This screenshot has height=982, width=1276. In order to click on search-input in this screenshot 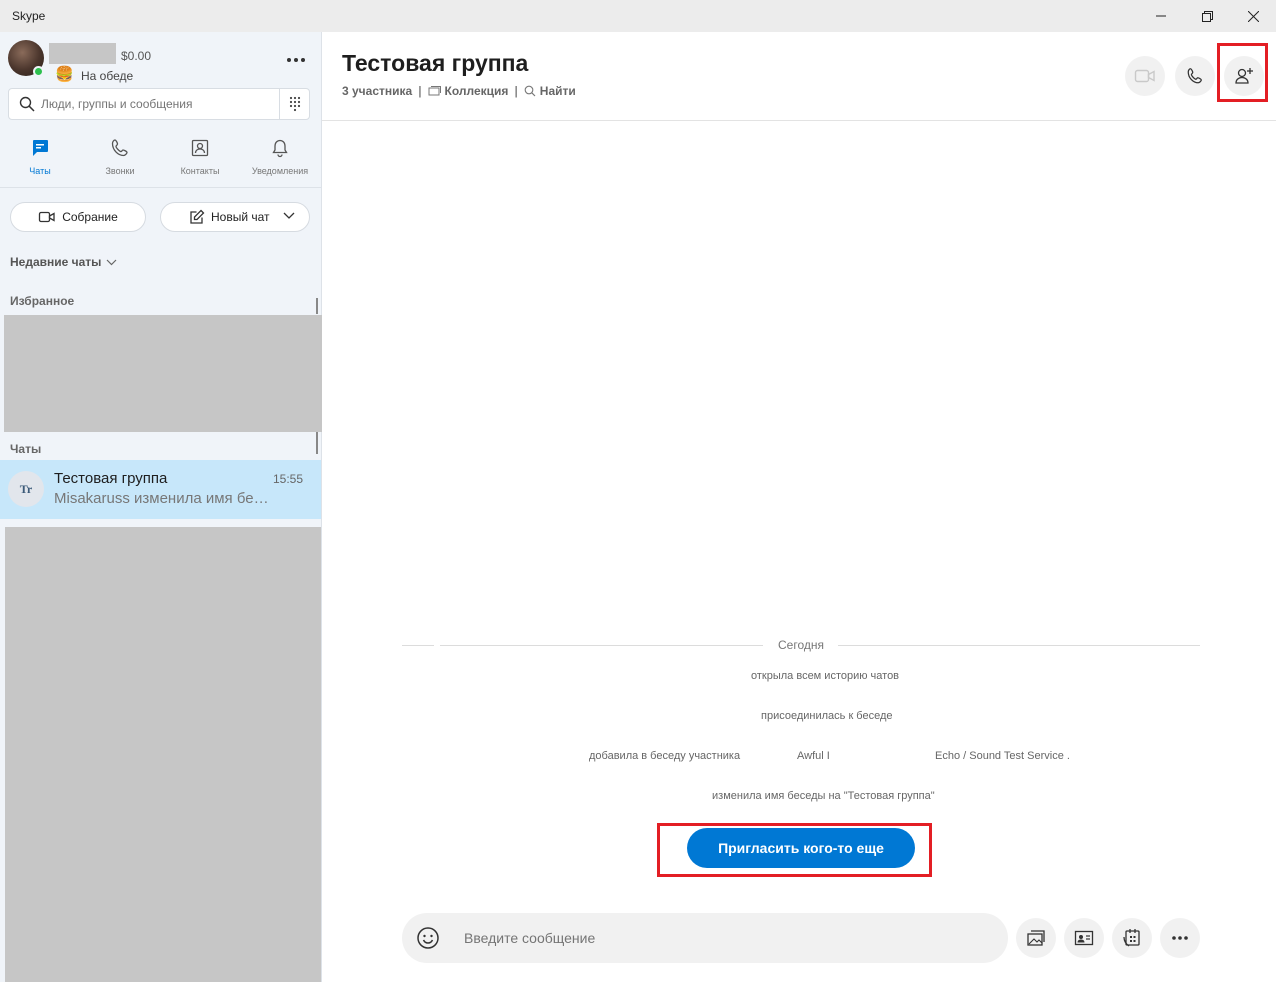, I will do `click(157, 104)`.